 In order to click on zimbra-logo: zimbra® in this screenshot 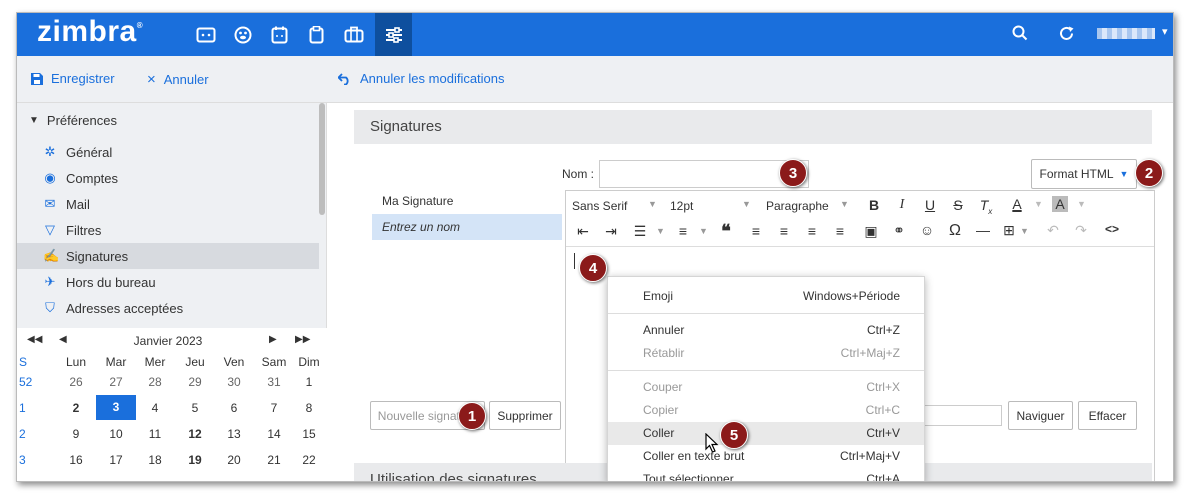, I will do `click(90, 32)`.